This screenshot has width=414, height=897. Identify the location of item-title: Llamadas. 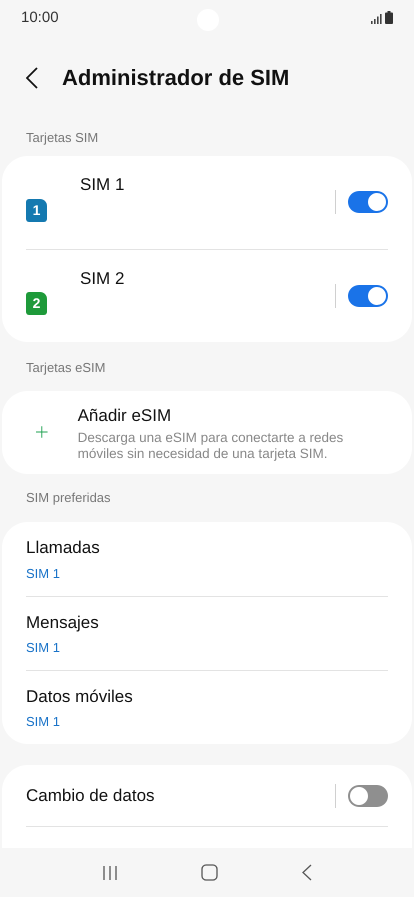
(63, 548).